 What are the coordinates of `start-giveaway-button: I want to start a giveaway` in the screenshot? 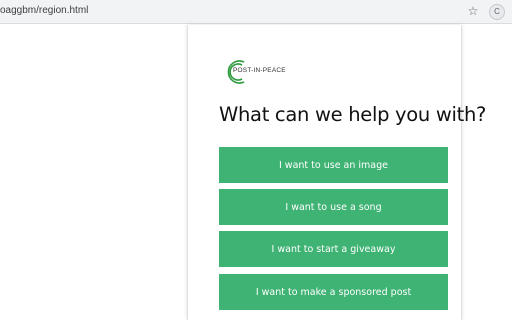 It's located at (333, 249).